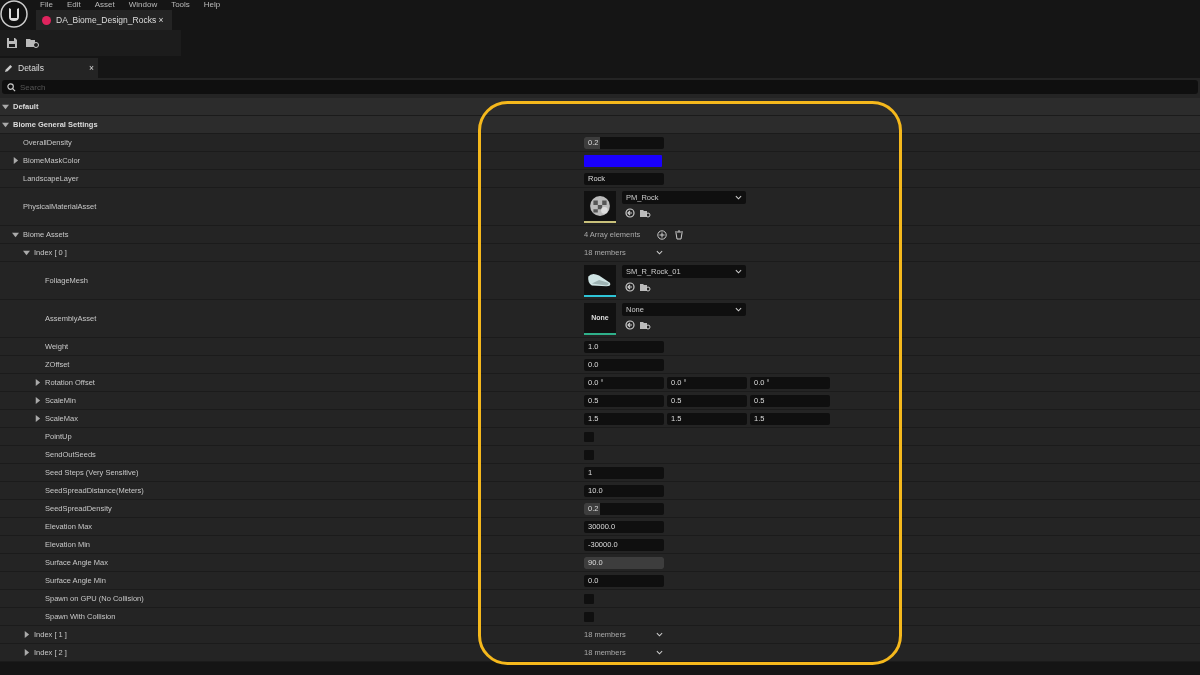  I want to click on menu-item: Help, so click(212, 5).